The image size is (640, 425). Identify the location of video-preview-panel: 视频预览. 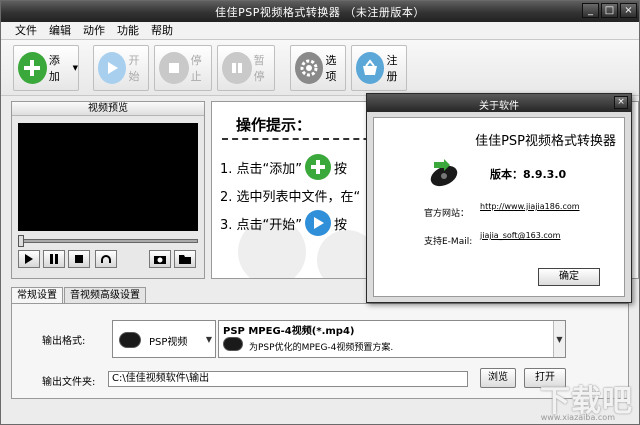
(108, 190).